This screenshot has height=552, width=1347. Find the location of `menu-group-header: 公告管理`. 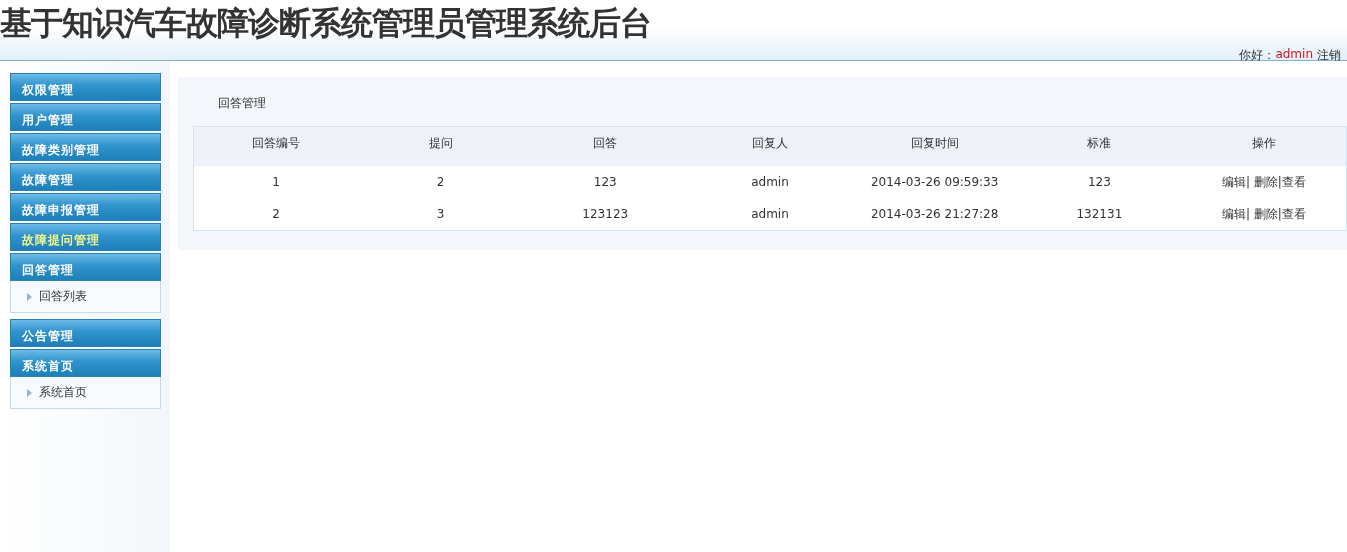

menu-group-header: 公告管理 is located at coordinates (85, 333).